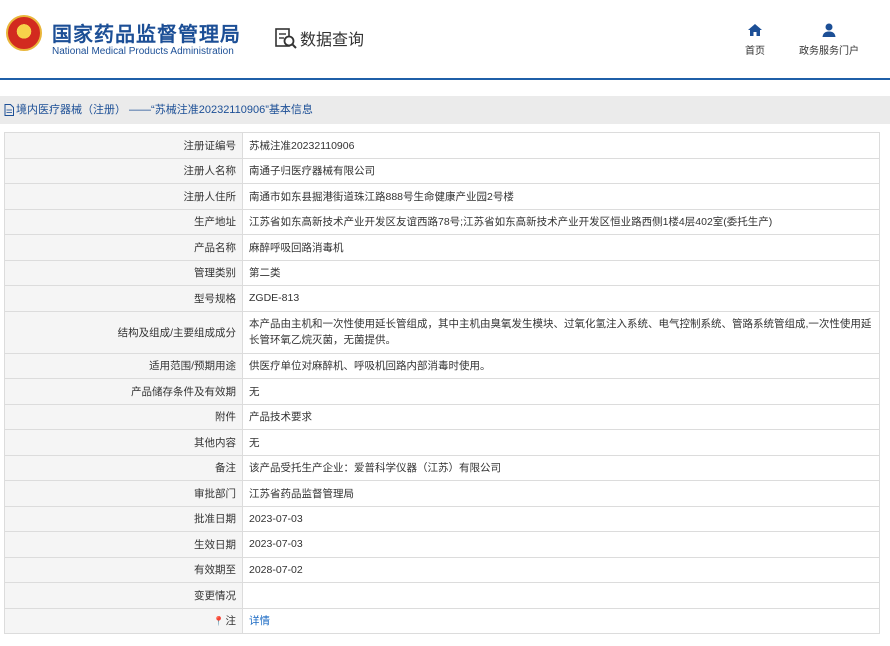  Describe the element at coordinates (561, 467) in the screenshot. I see `row-value: 该产品受托生产企业：爱普科学仪器（江苏）有限公司` at that location.